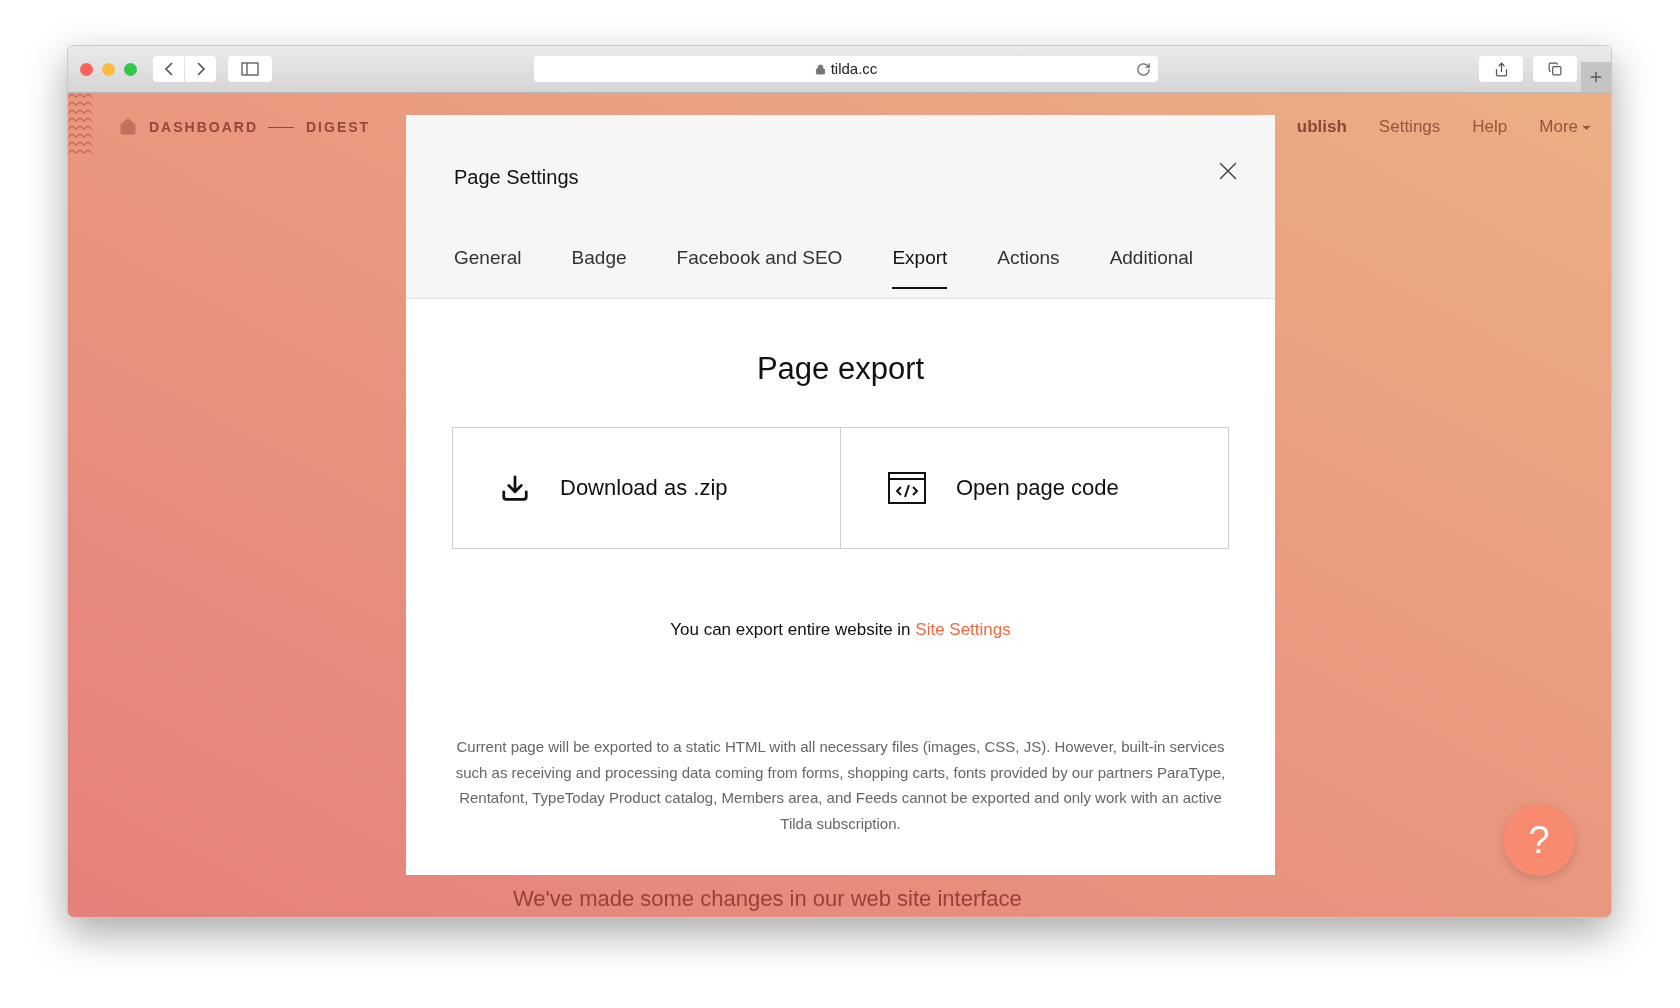  I want to click on settings-tab: Export, so click(920, 266).